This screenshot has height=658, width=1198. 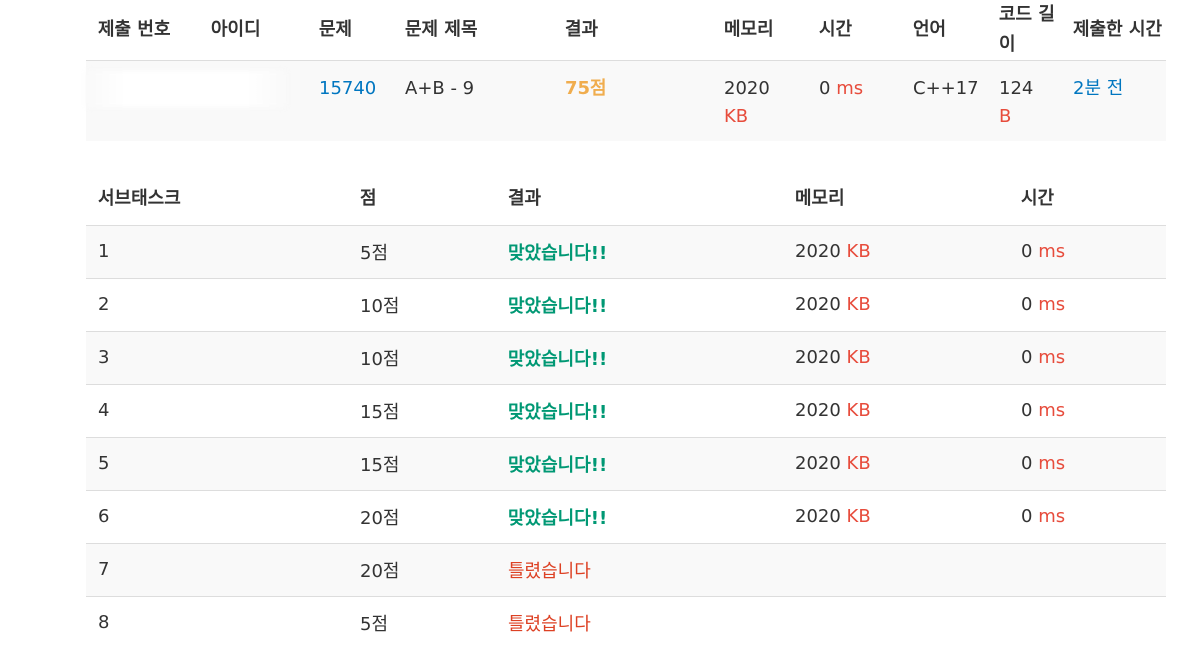 I want to click on header-user-id: 아이디, so click(x=253, y=30).